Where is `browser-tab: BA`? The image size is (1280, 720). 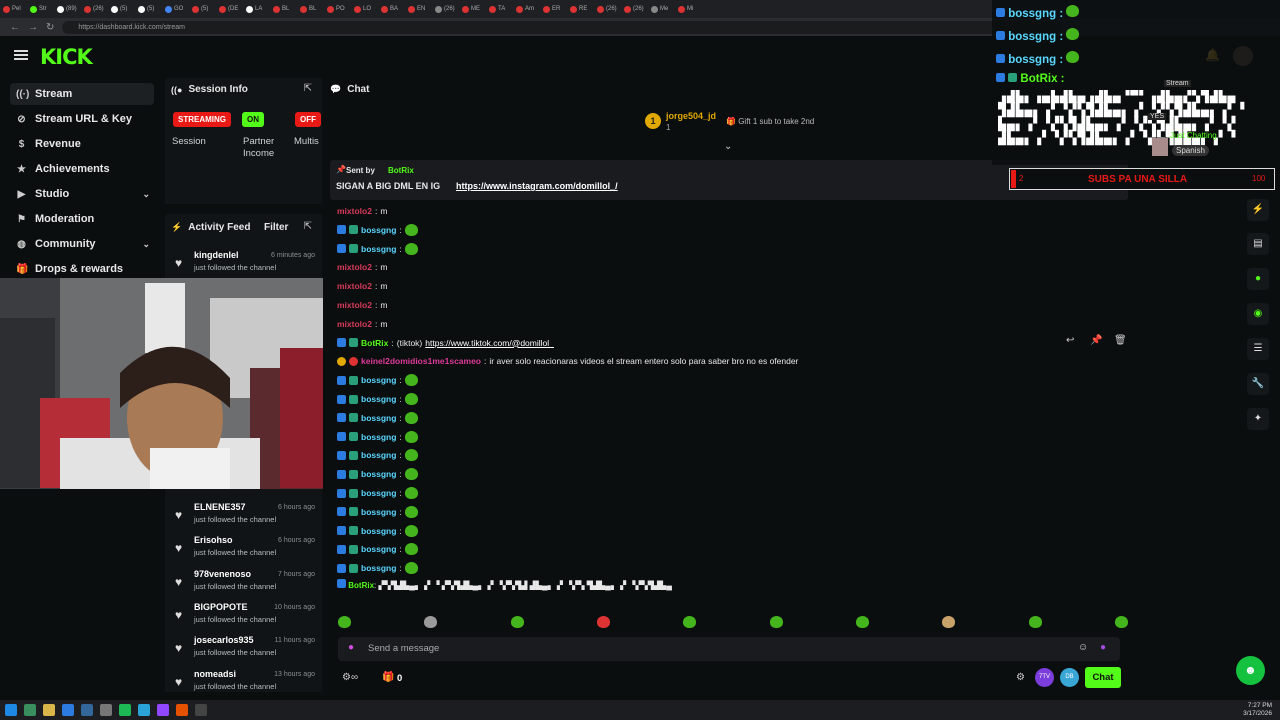
browser-tab: BA is located at coordinates (391, 9).